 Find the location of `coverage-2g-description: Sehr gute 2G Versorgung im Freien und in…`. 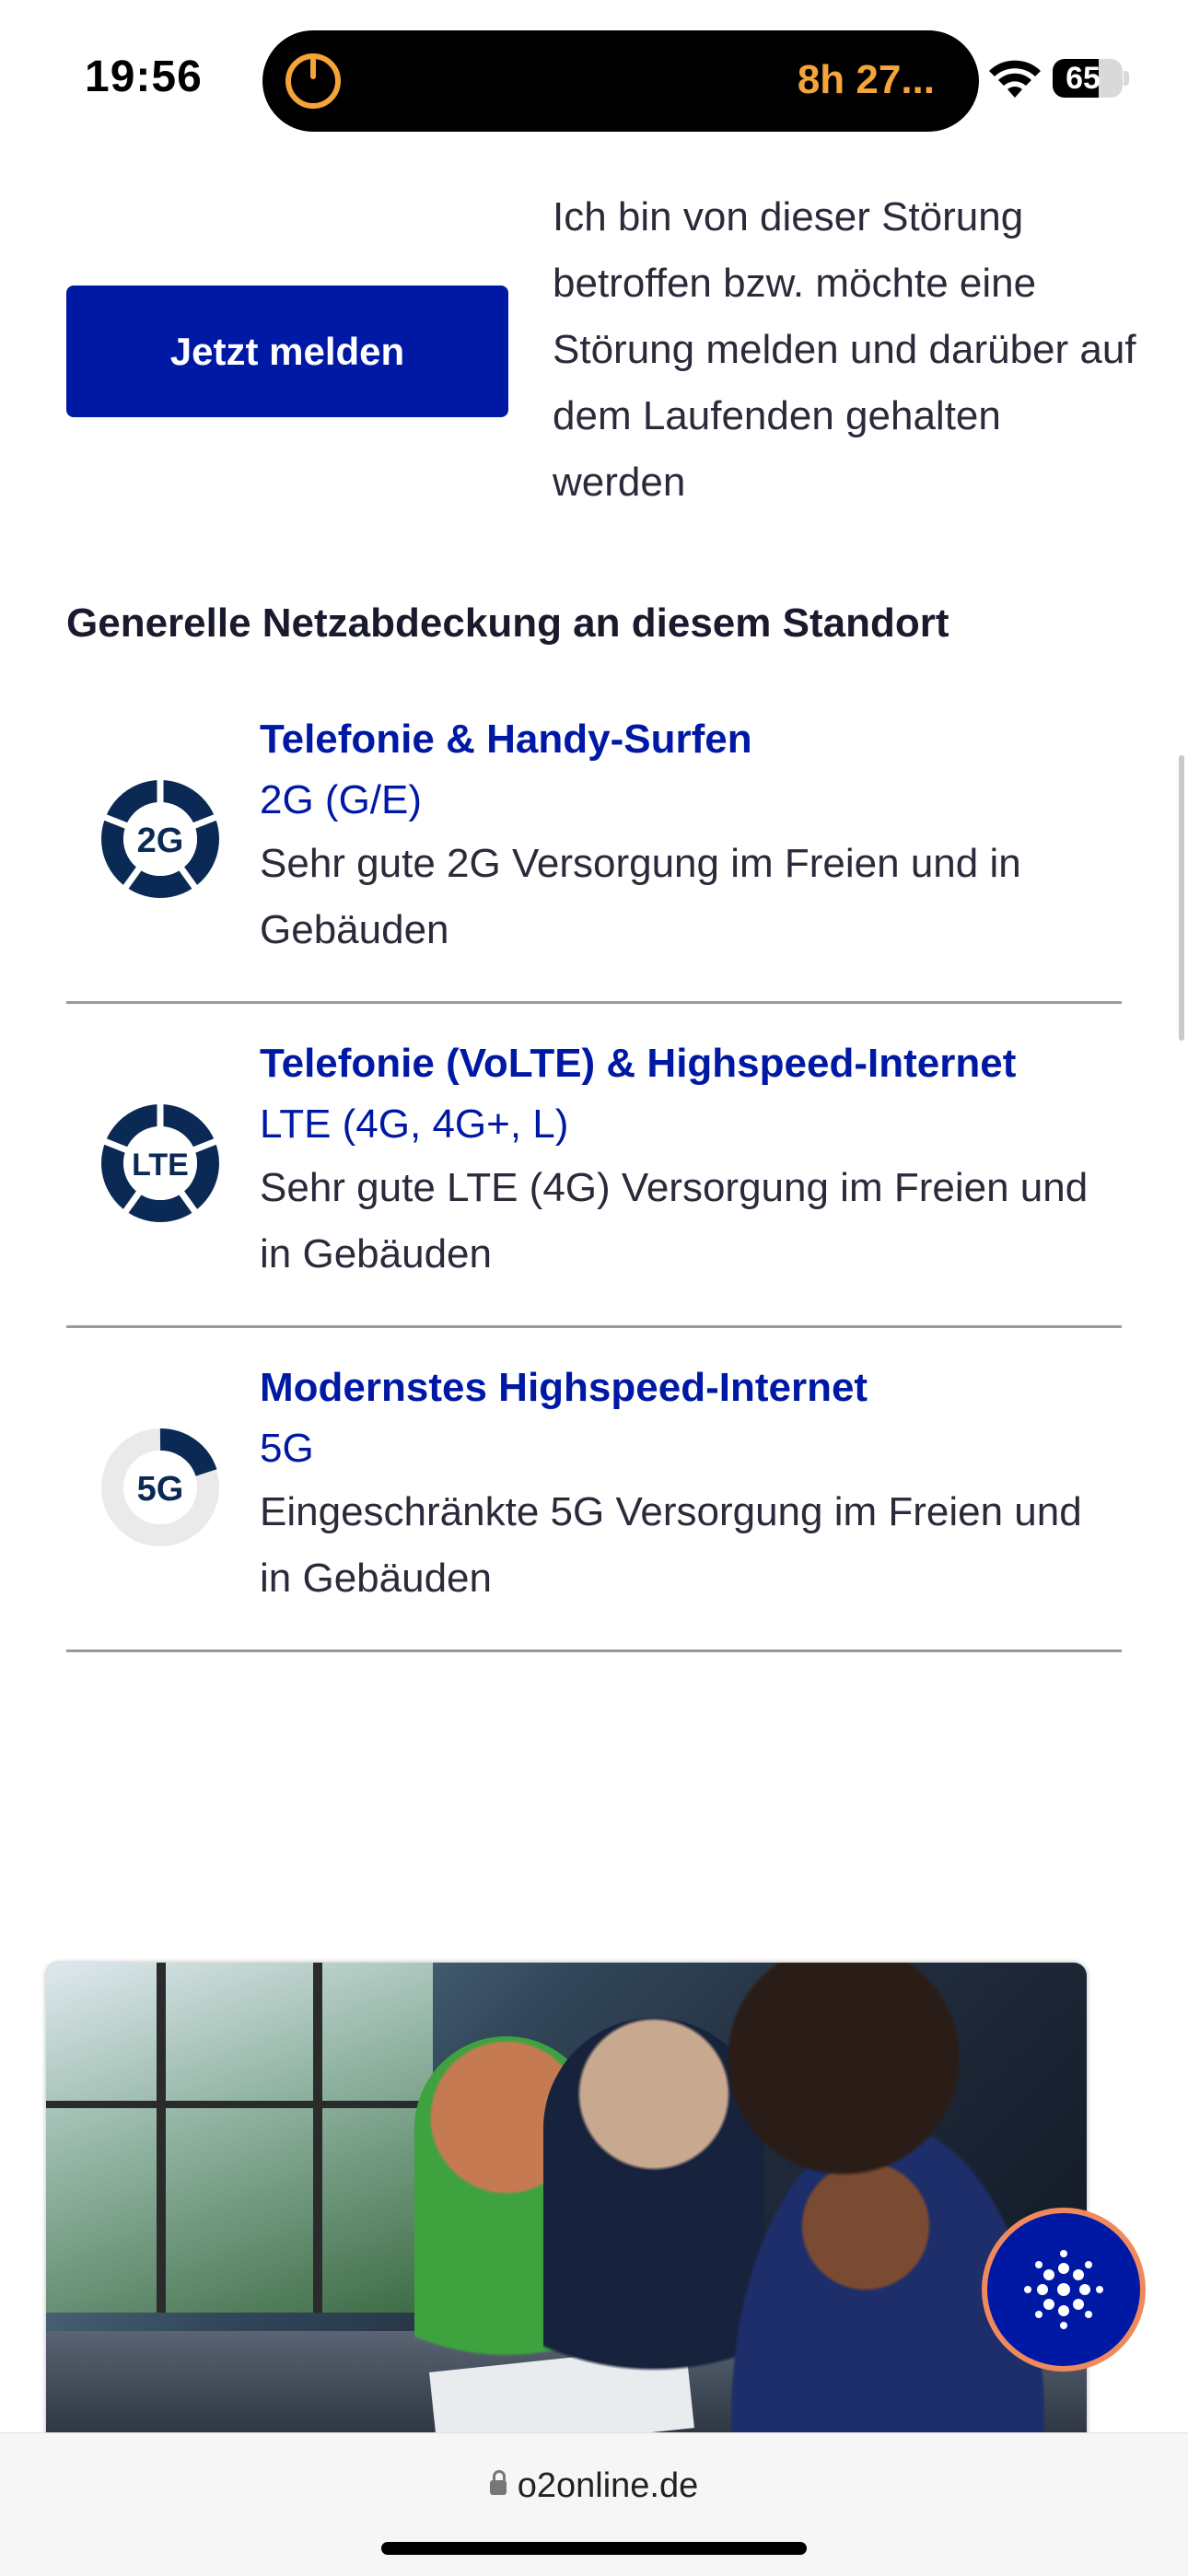

coverage-2g-description: Sehr gute 2G Versorgung im Freien und in… is located at coordinates (640, 896).